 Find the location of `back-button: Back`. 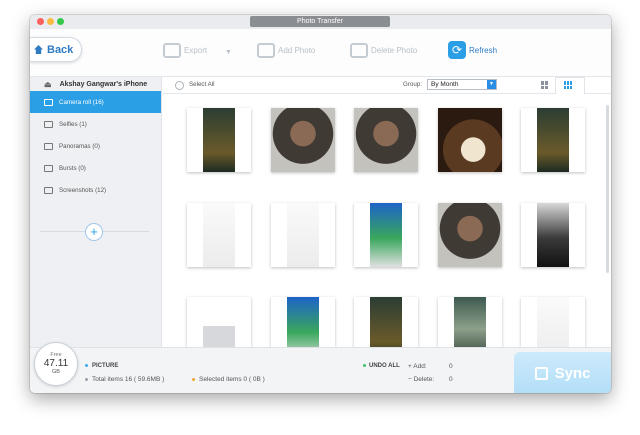

back-button: Back is located at coordinates (56, 49).